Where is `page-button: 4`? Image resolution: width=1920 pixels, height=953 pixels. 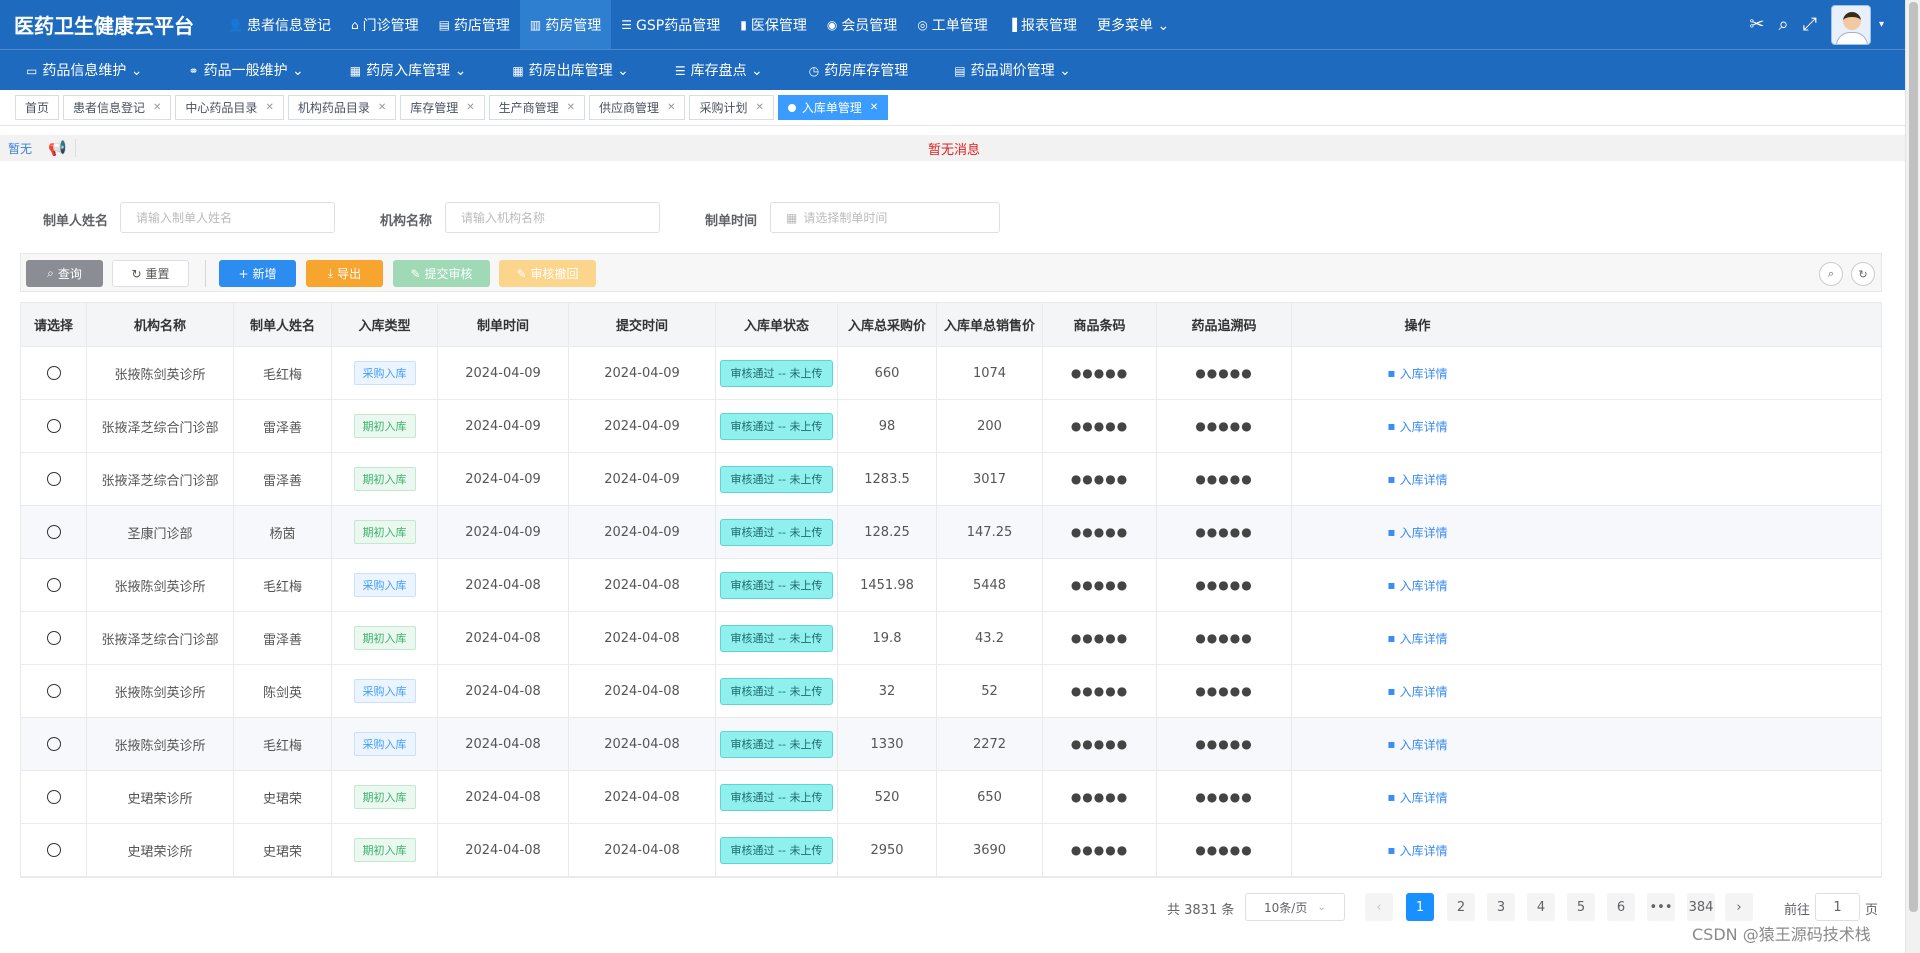 page-button: 4 is located at coordinates (1541, 907).